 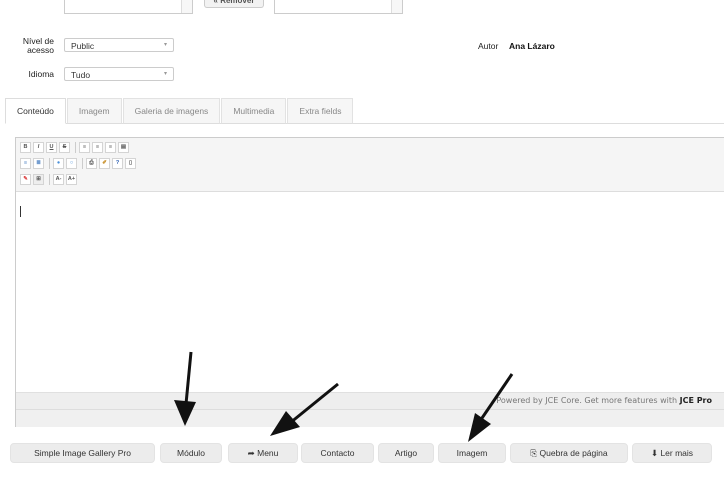 What do you see at coordinates (110, 147) in the screenshot?
I see `align-right-icon: ≡` at bounding box center [110, 147].